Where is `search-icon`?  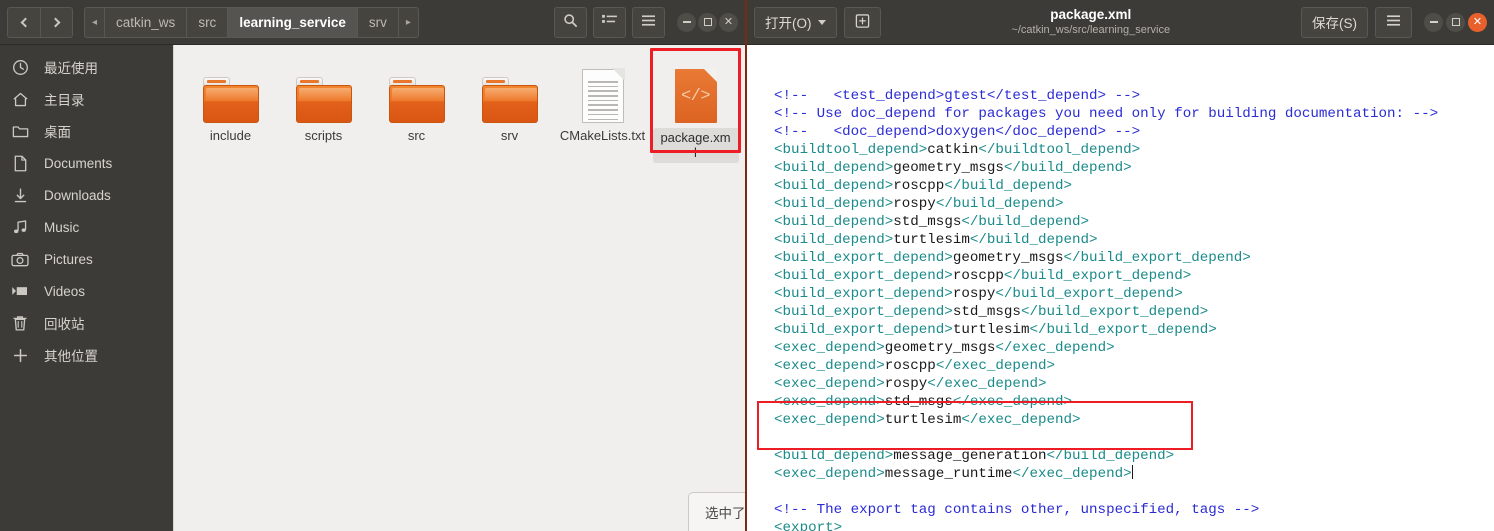 search-icon is located at coordinates (570, 22).